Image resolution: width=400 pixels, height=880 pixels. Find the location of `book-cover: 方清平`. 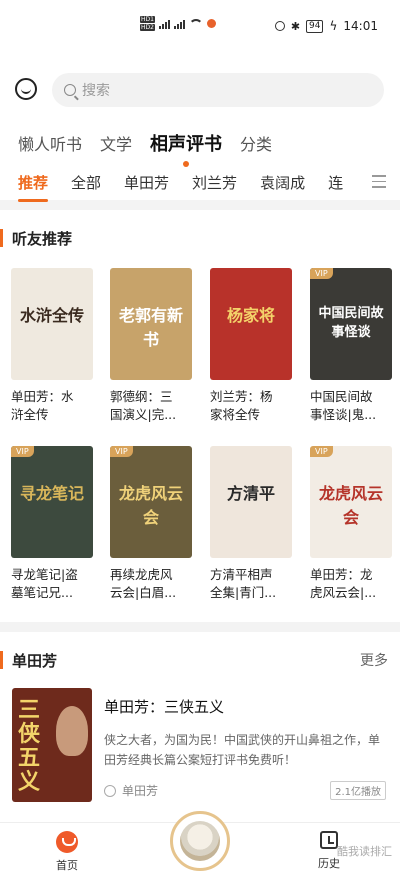

book-cover: 方清平 is located at coordinates (251, 502).